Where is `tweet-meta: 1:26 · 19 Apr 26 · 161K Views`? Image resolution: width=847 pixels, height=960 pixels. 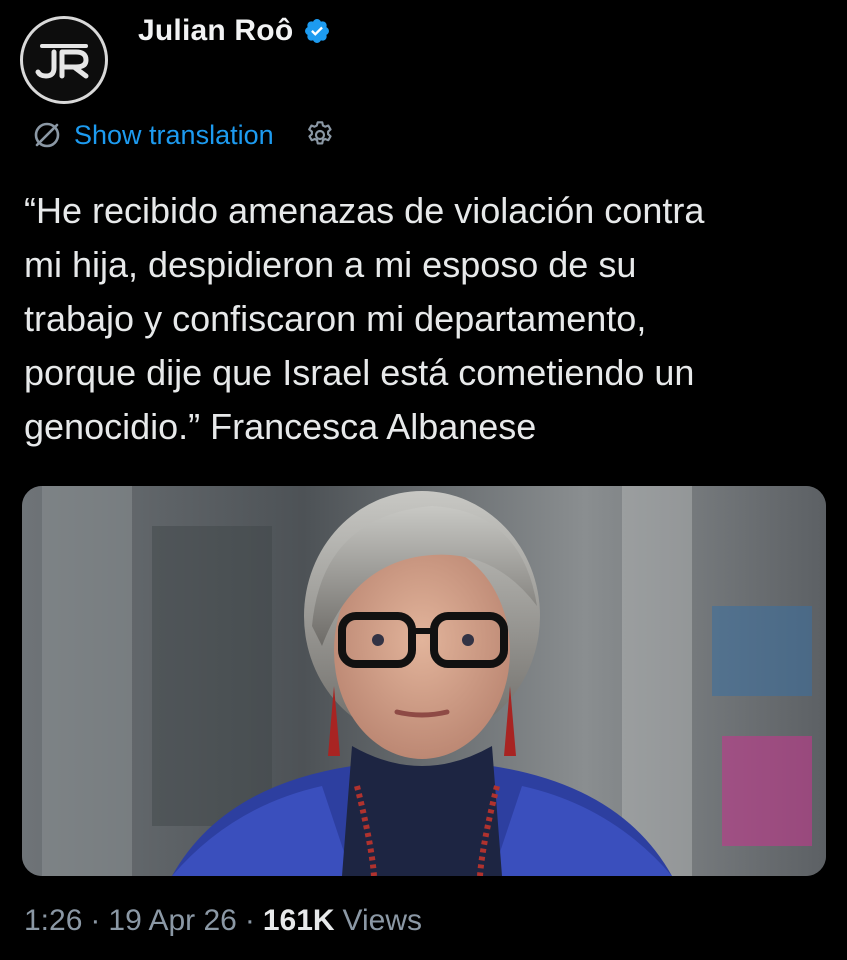
tweet-meta: 1:26 · 19 Apr 26 · 161K Views is located at coordinates (223, 921).